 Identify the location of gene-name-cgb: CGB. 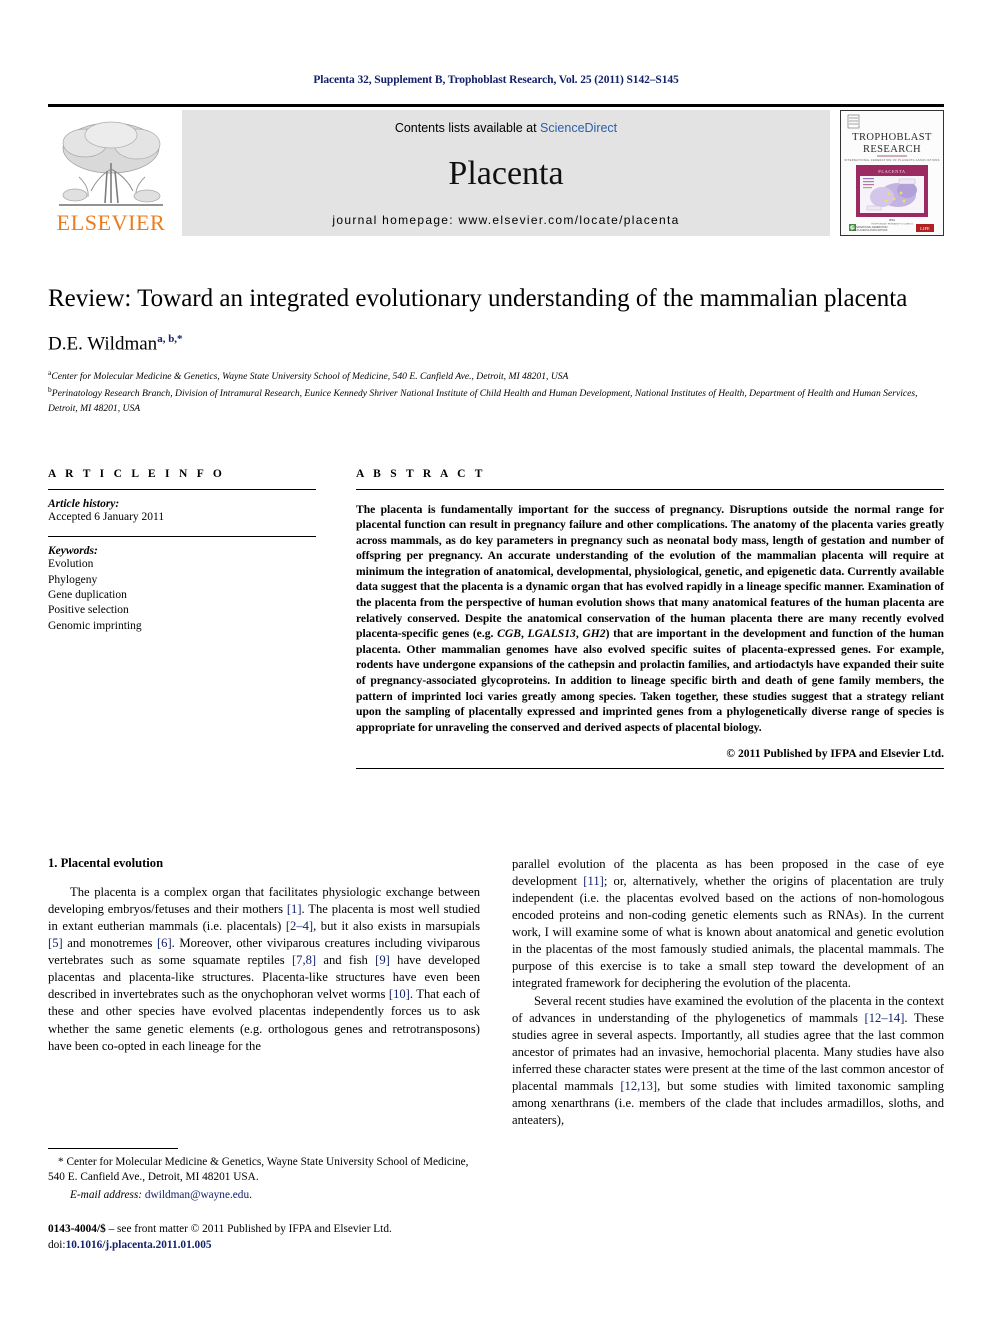
(509, 634).